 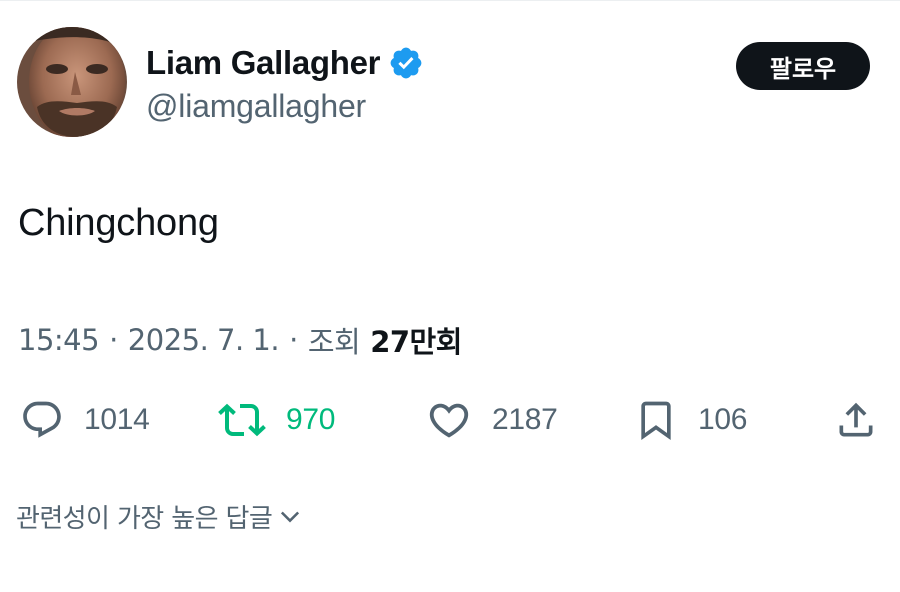 I want to click on tweet-date: 2025. 7. 1., so click(x=204, y=340).